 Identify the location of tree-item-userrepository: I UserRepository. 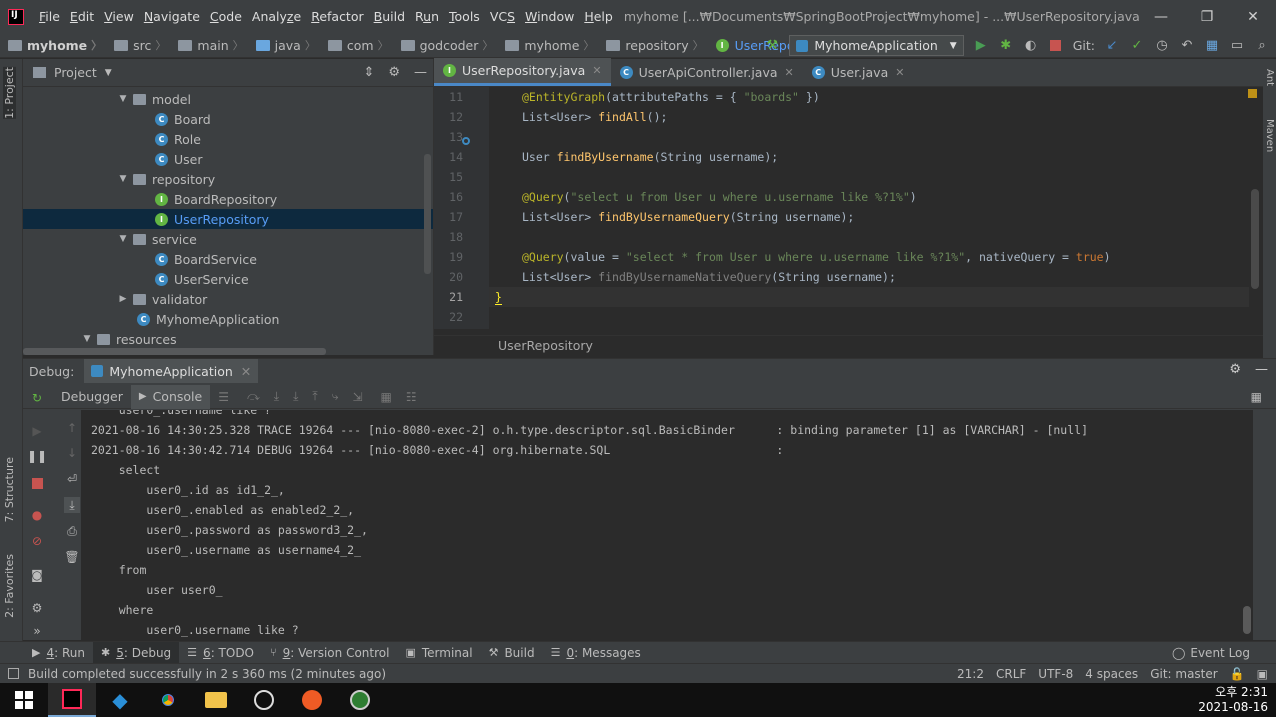
(228, 219).